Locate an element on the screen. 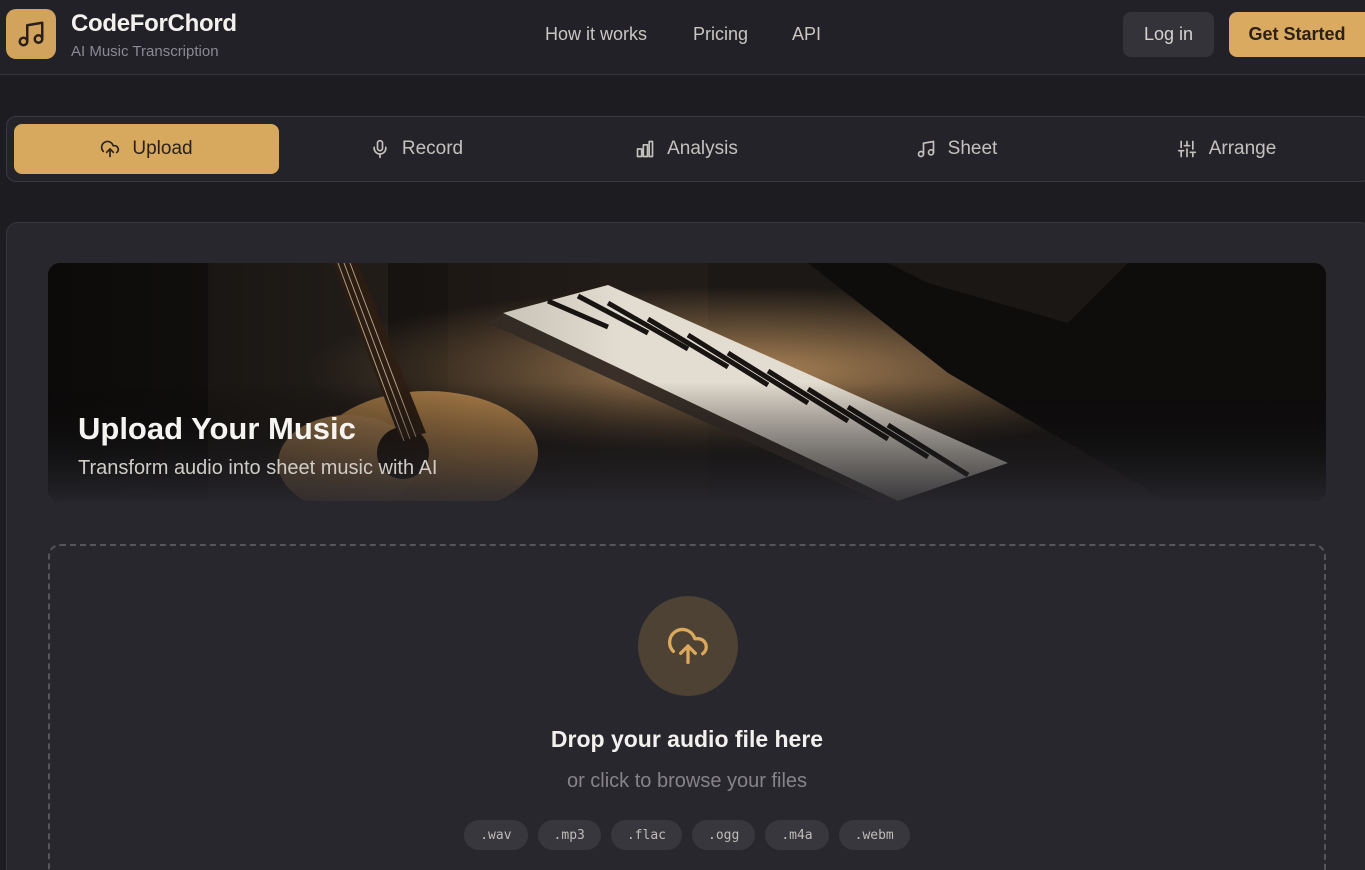 The width and height of the screenshot is (1365, 870). tab-label: Arrange is located at coordinates (1242, 148).